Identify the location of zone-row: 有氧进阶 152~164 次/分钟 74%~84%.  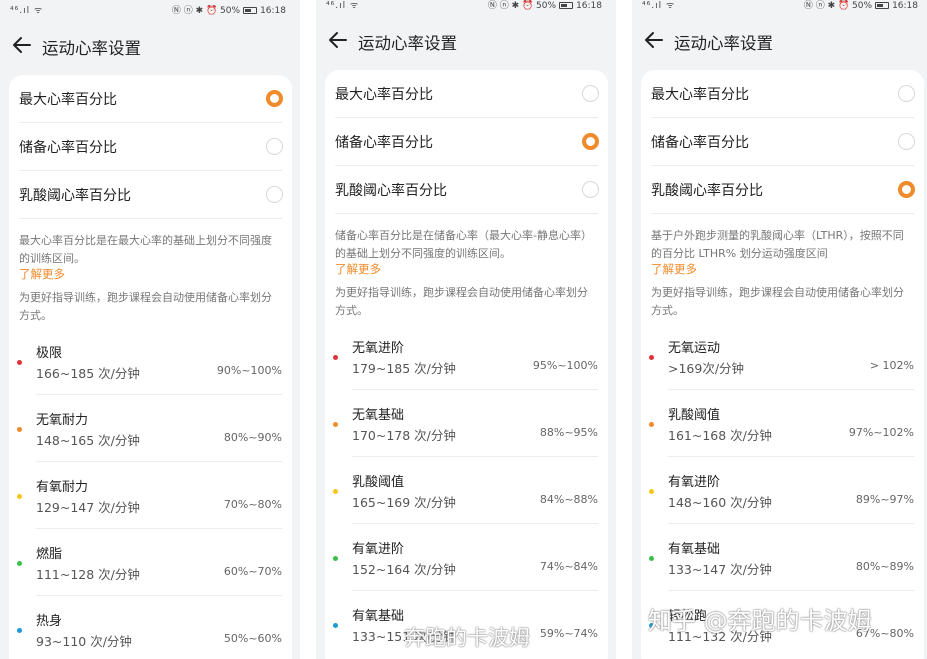
(466, 557).